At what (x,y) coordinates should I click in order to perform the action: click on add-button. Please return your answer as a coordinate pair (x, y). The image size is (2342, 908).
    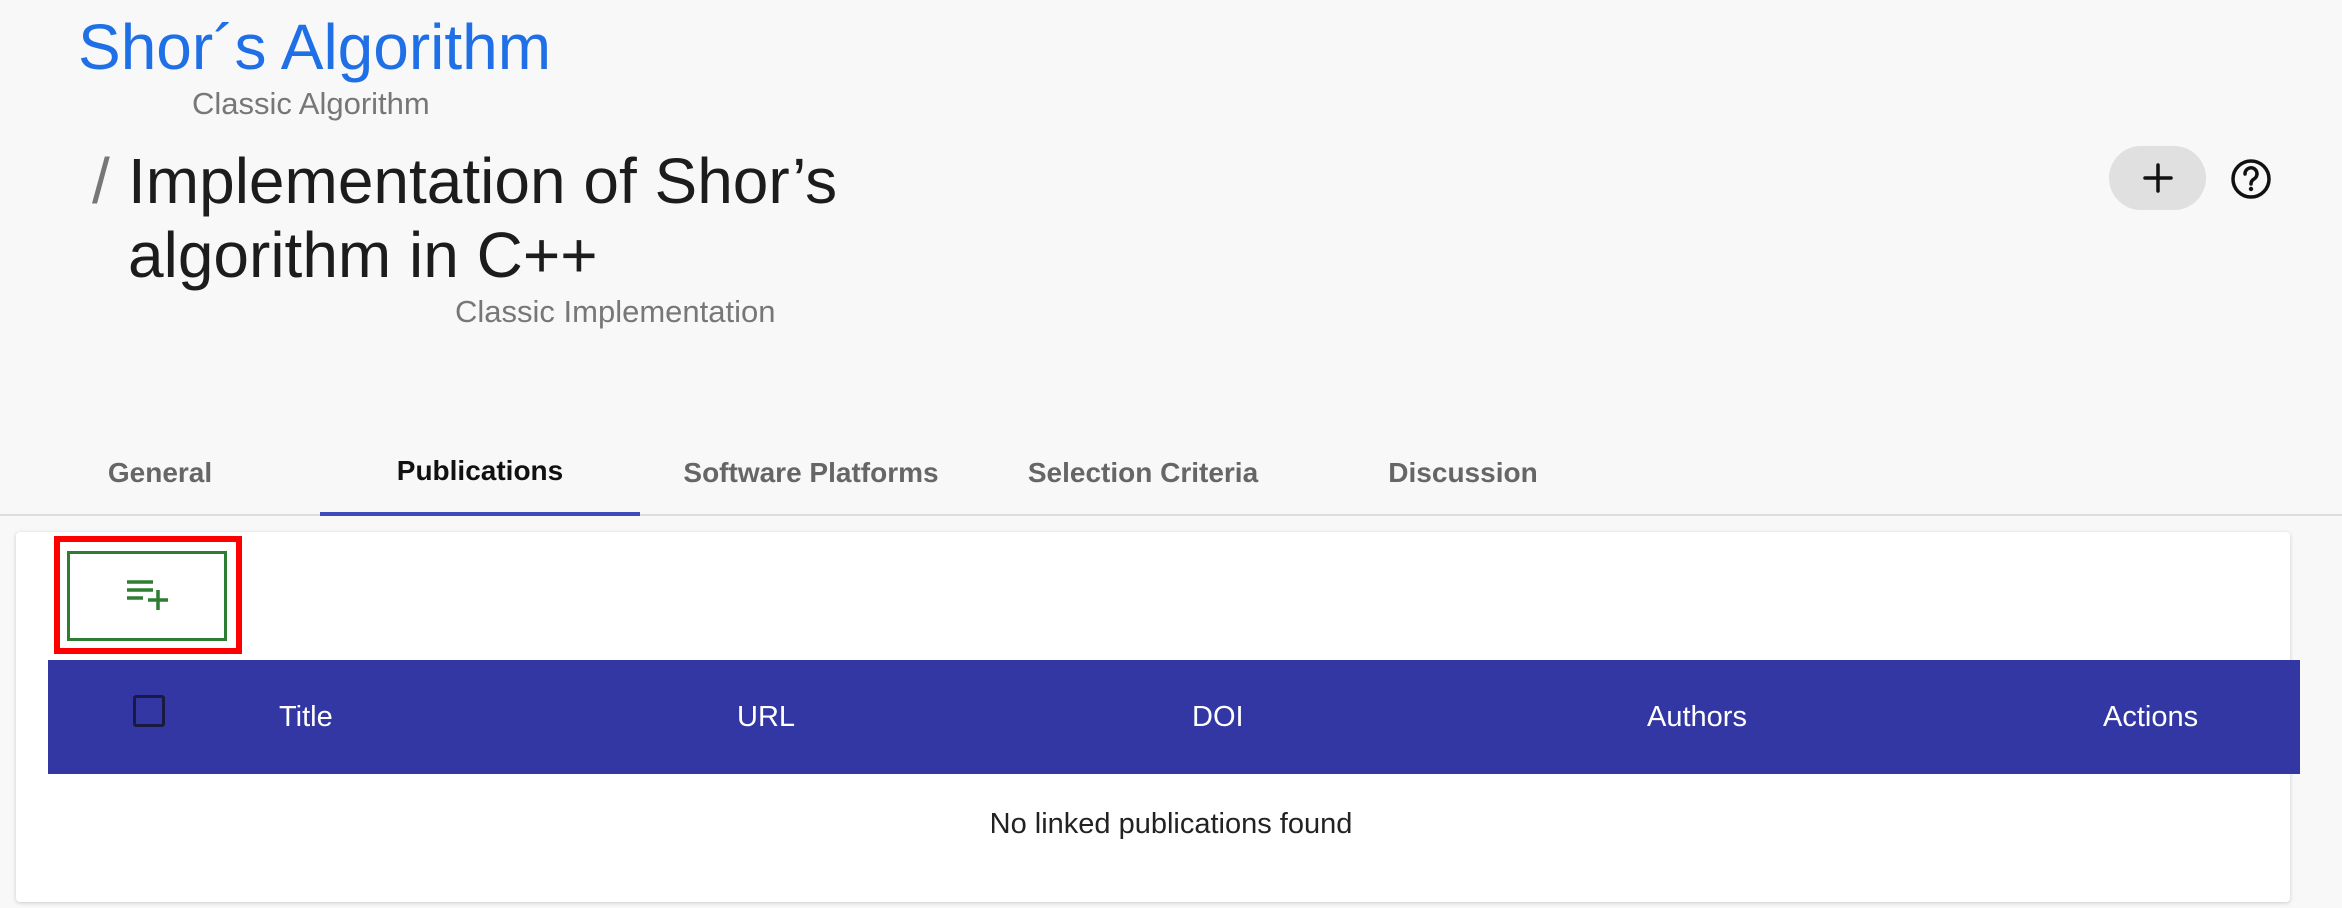
    Looking at the image, I should click on (2157, 178).